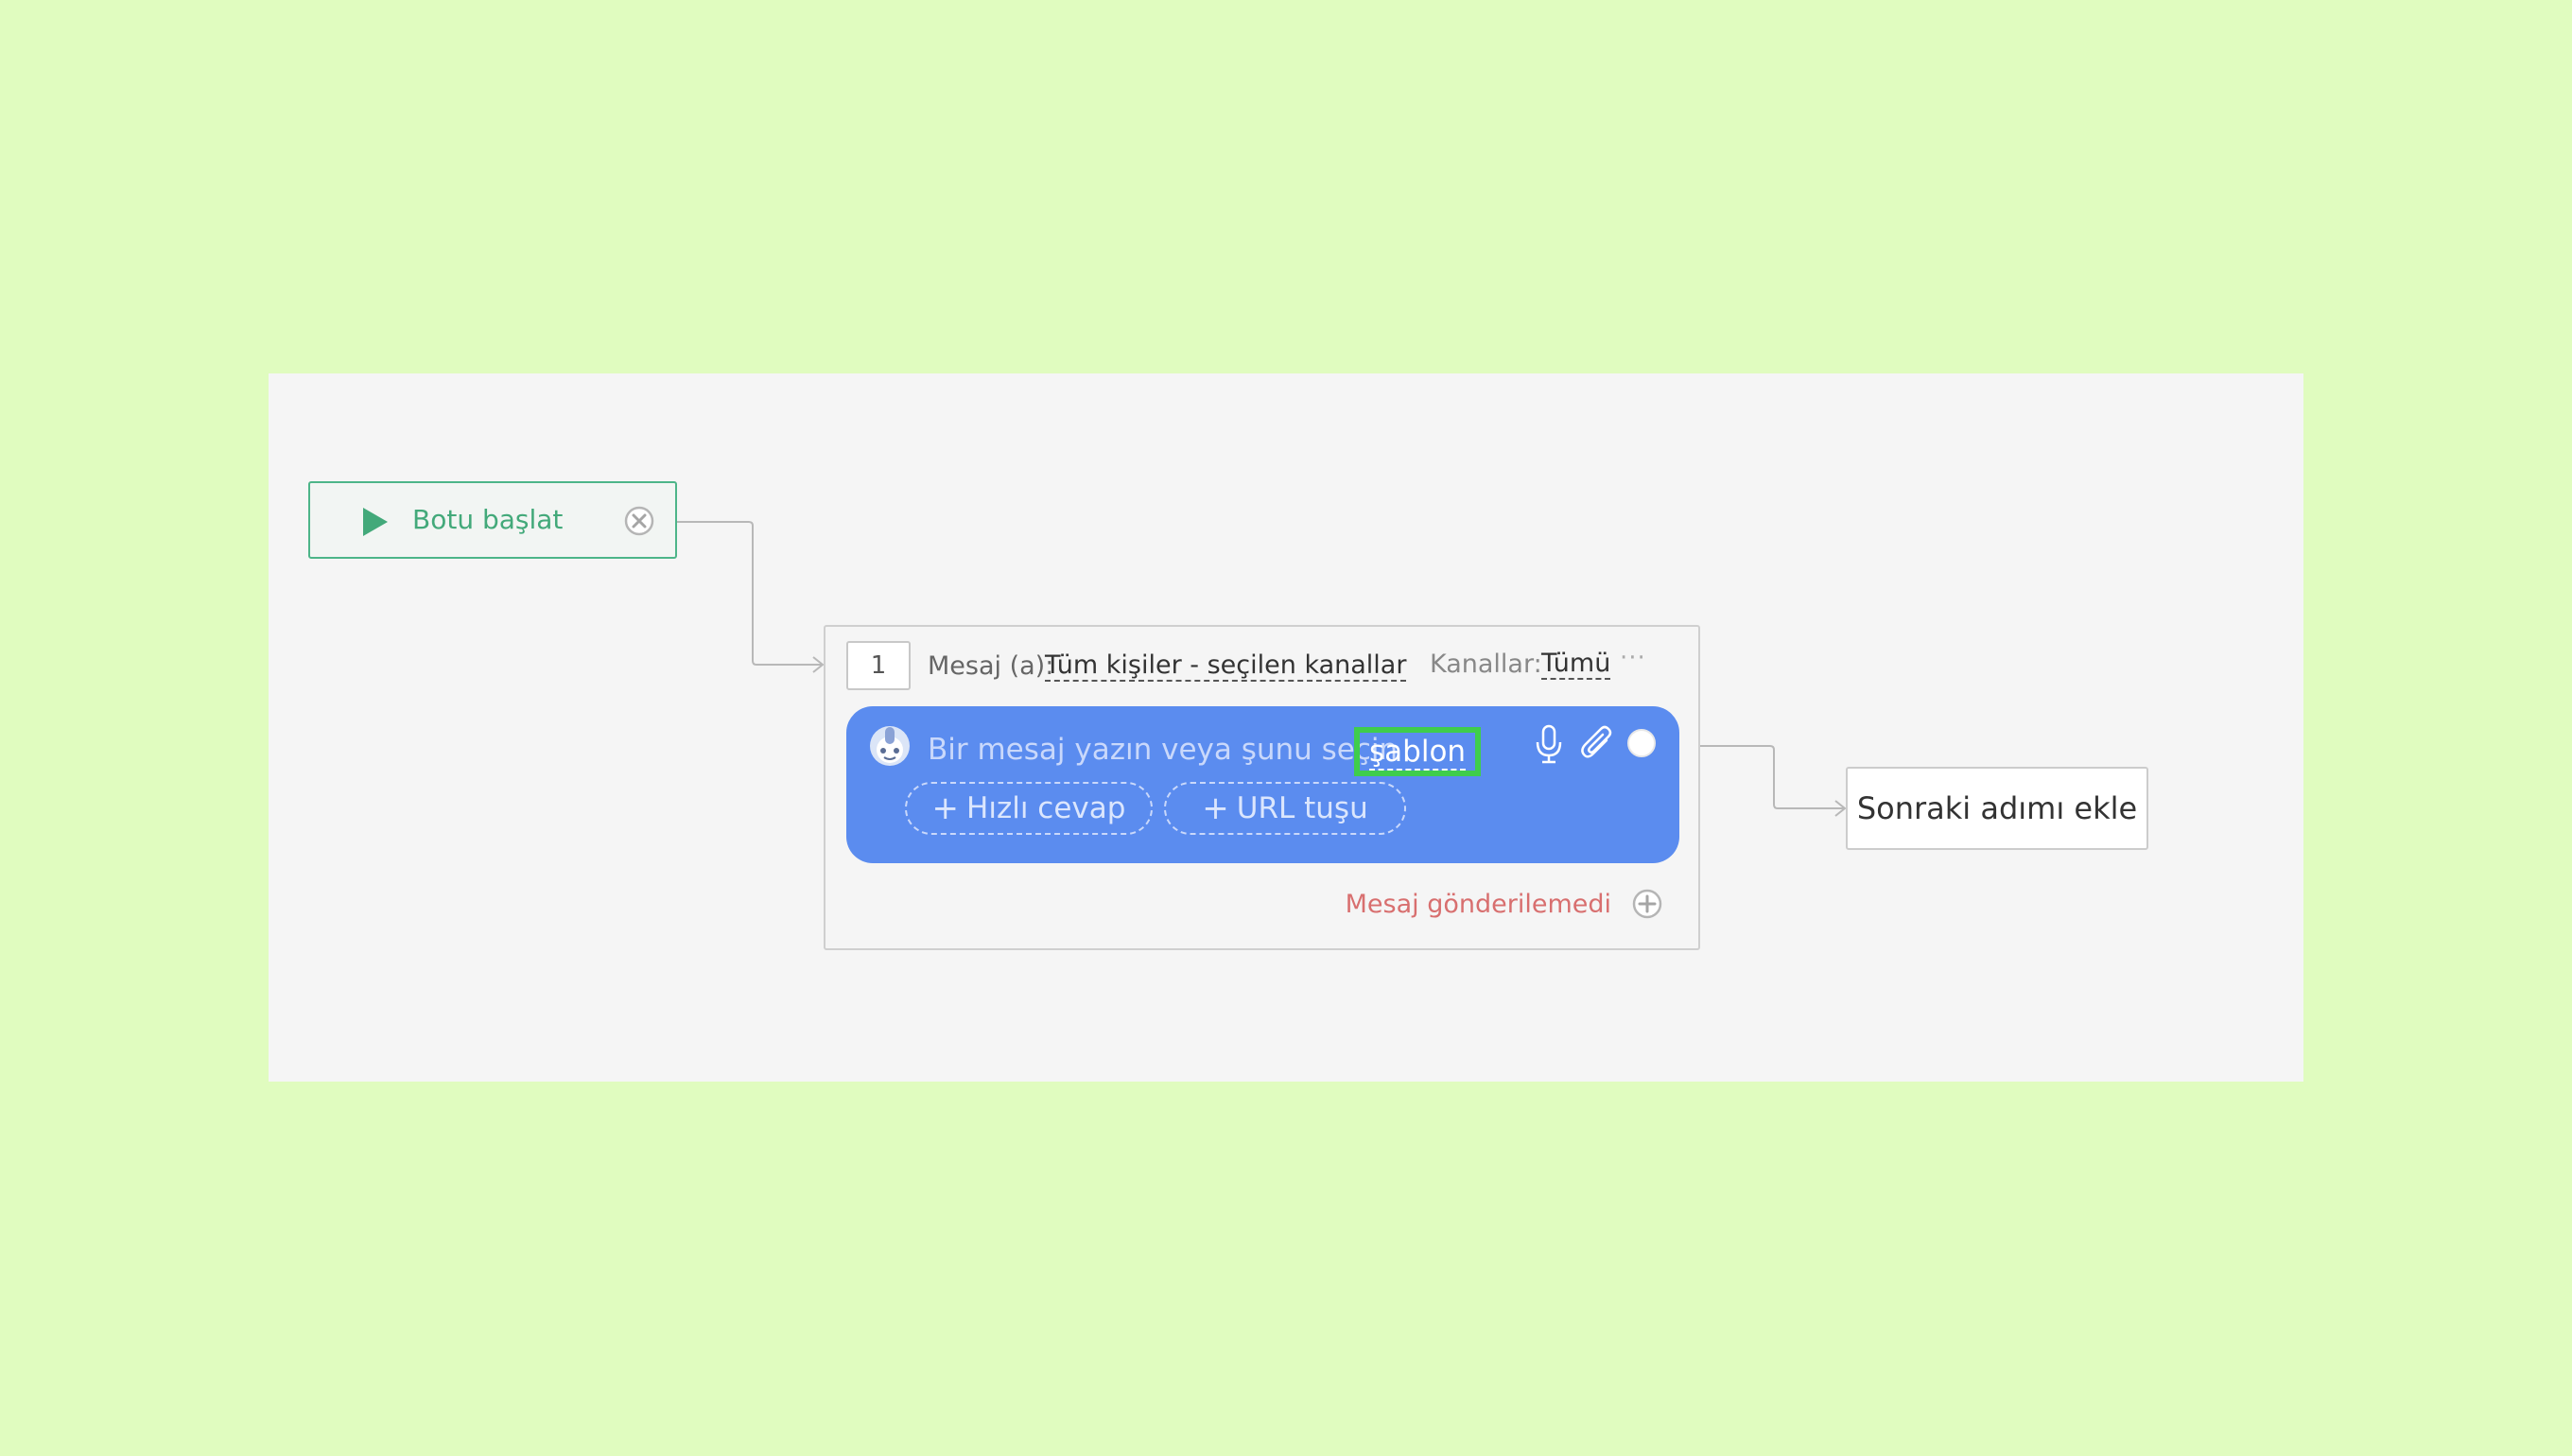 The width and height of the screenshot is (2572, 1456). I want to click on template-link: şablon, so click(1418, 751).